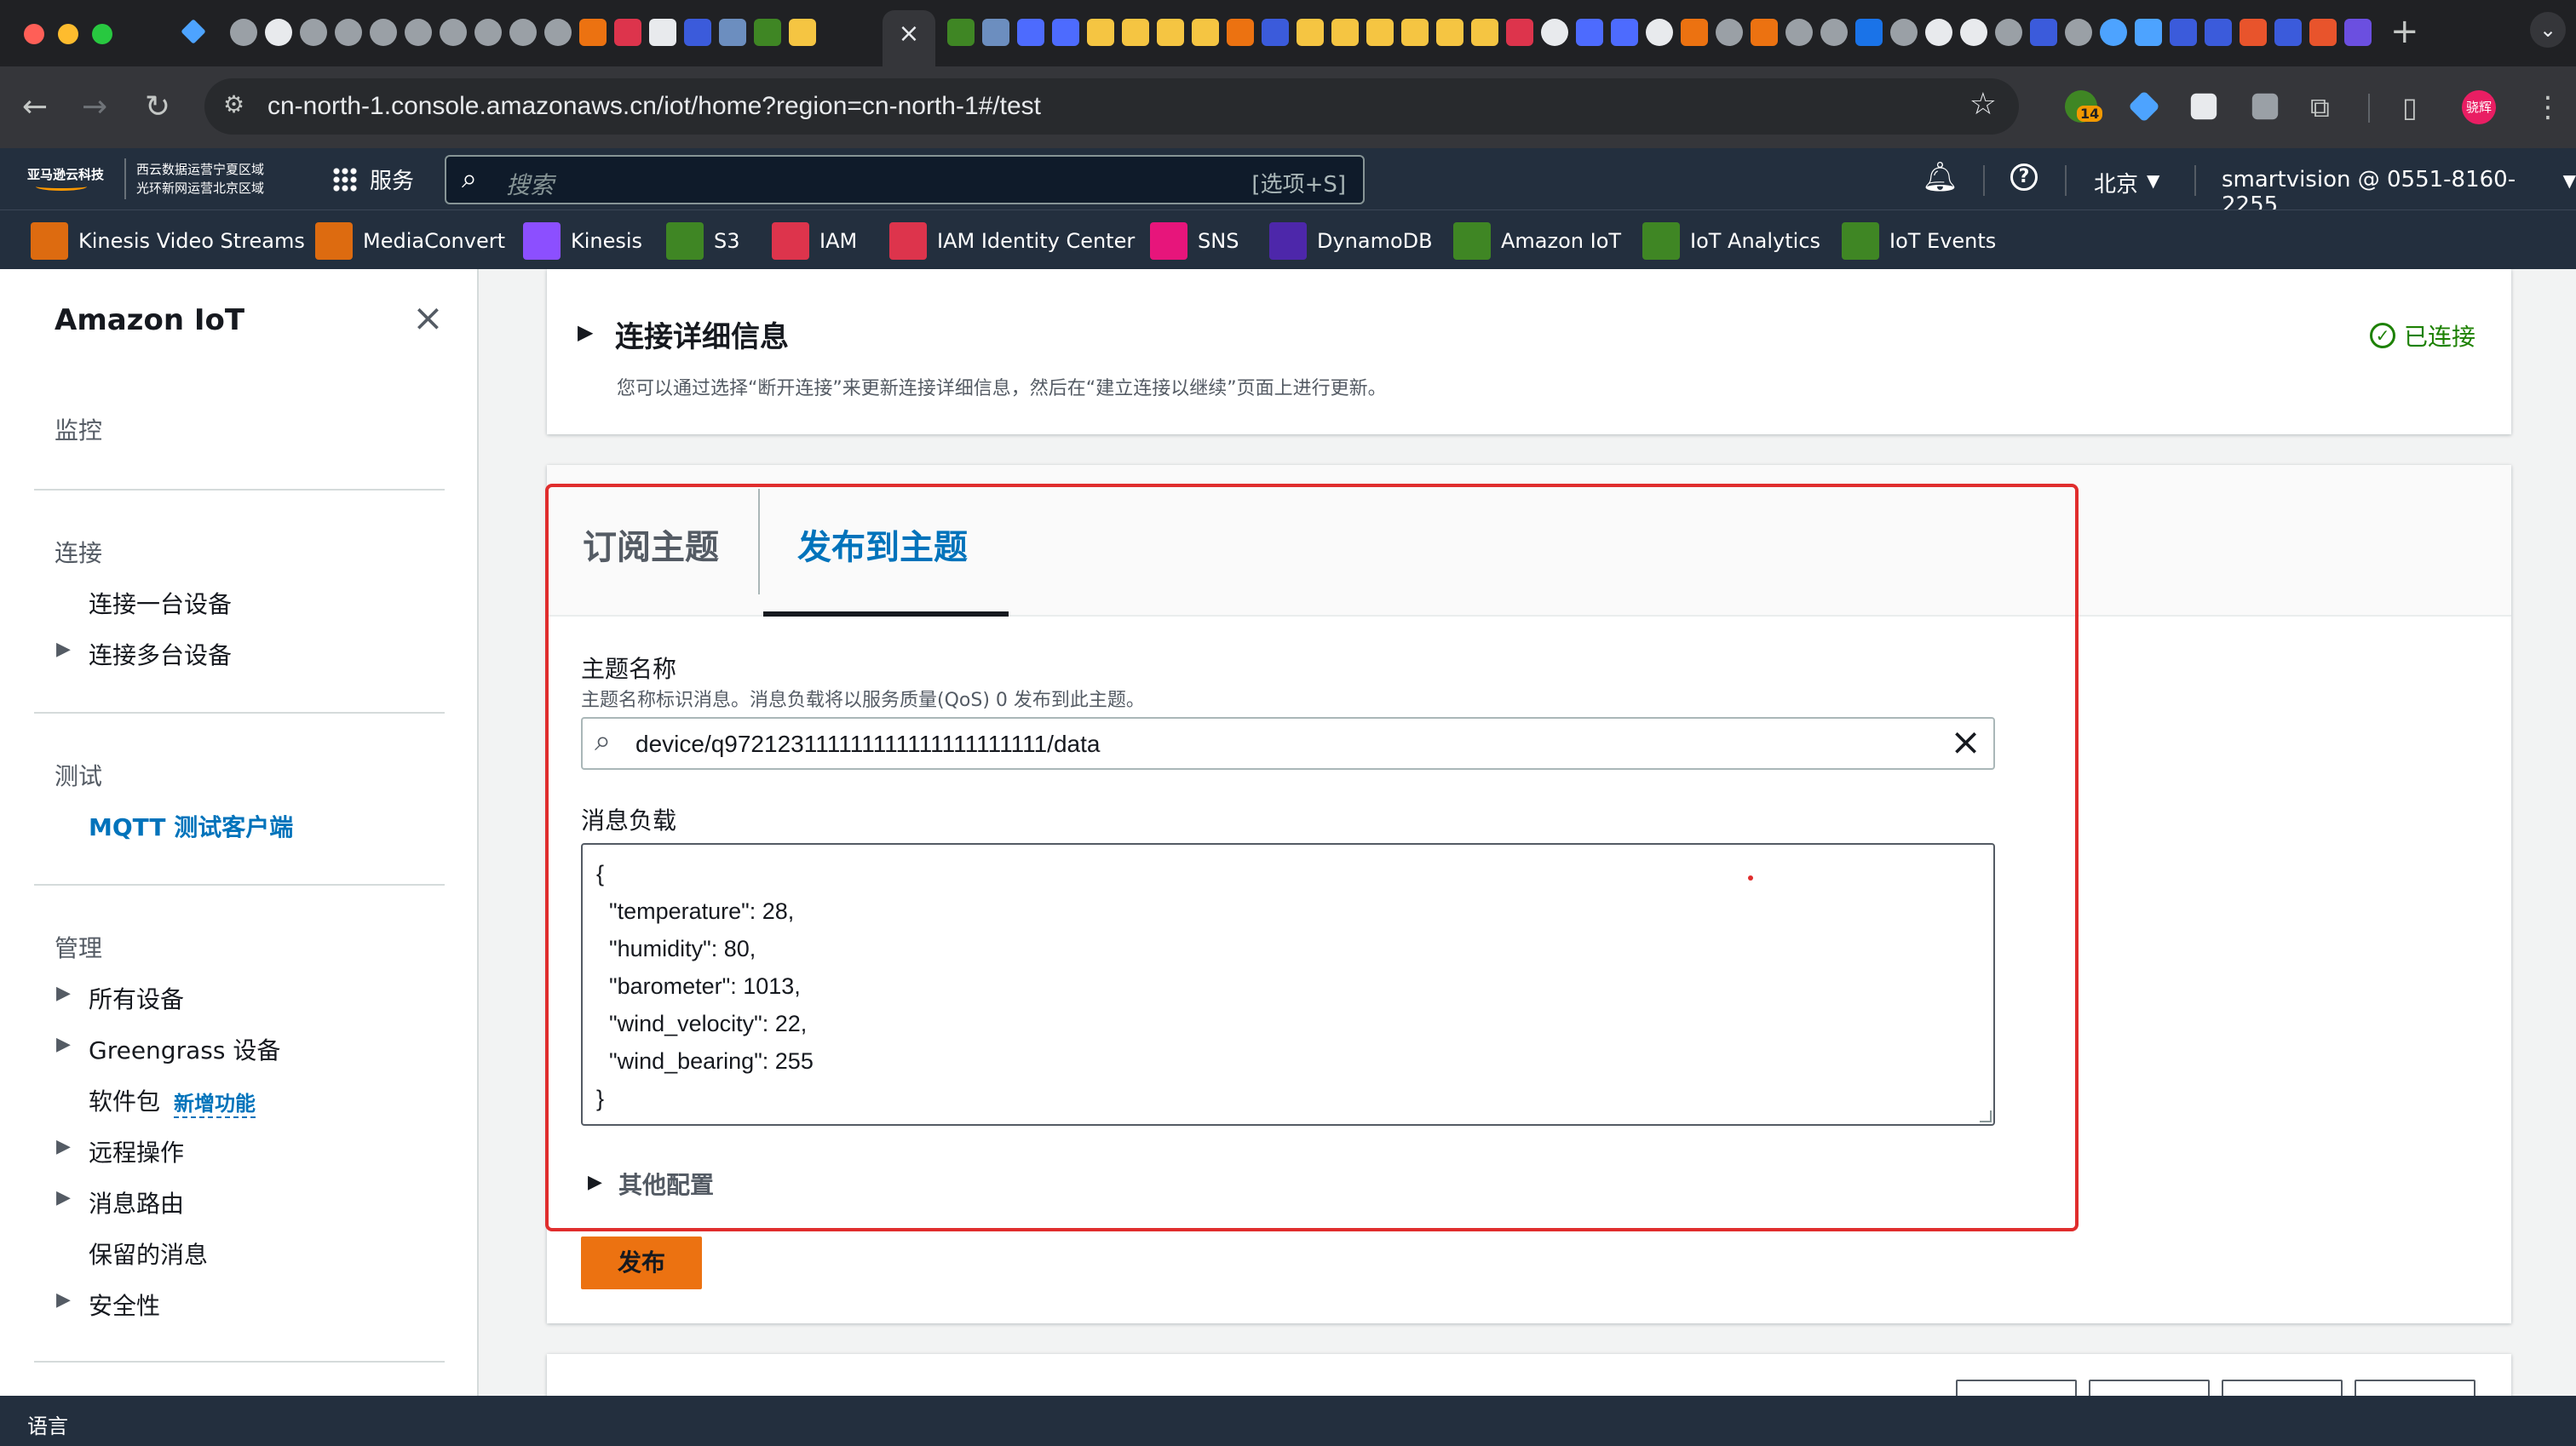  What do you see at coordinates (2024, 177) in the screenshot?
I see `help-icon: ?` at bounding box center [2024, 177].